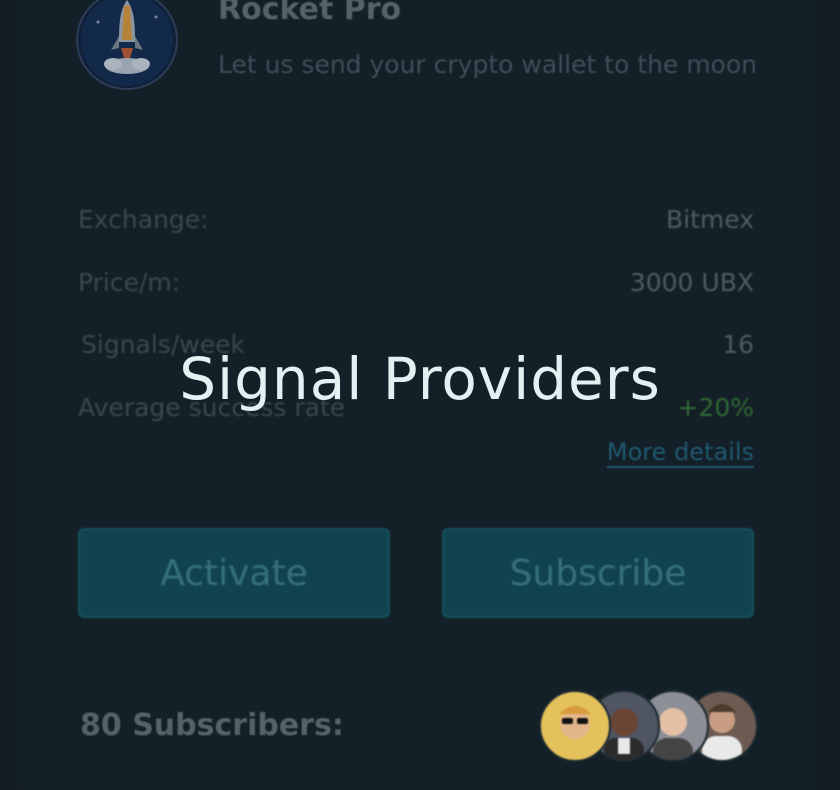 Image resolution: width=840 pixels, height=790 pixels. Describe the element at coordinates (234, 573) in the screenshot. I see `activate-button: Activate` at that location.